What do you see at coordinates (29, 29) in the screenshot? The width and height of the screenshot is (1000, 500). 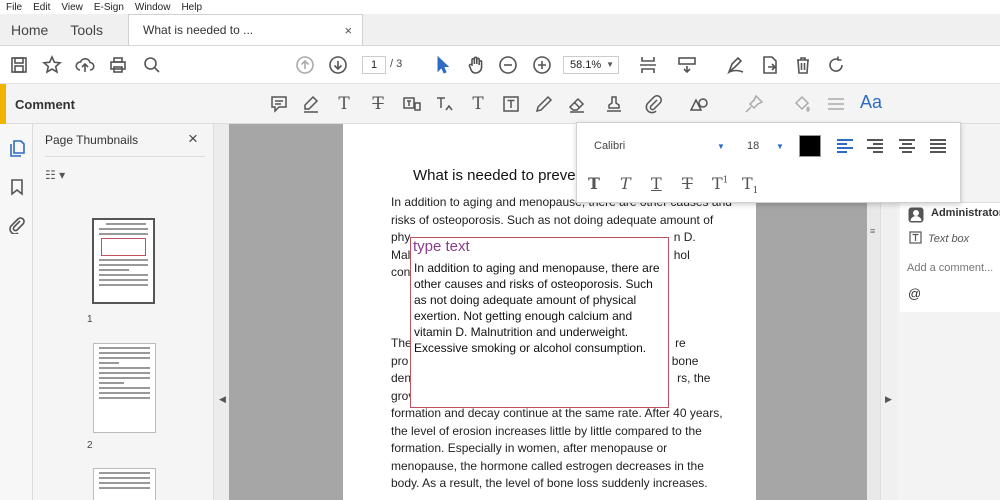 I see `tab-home: Home` at bounding box center [29, 29].